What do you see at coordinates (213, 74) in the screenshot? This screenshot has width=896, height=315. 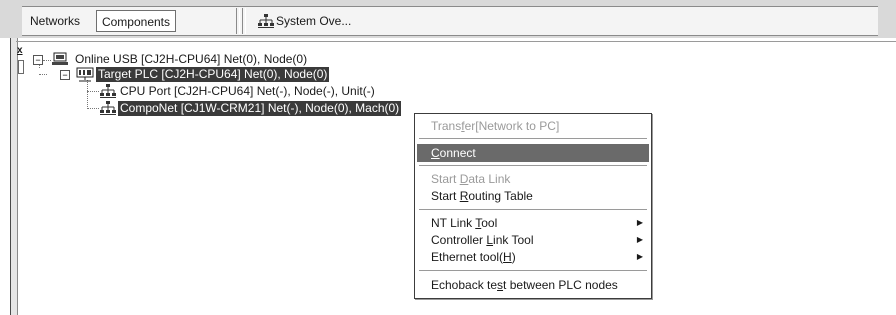 I see `tree-node-target-plc: Target PLC [CJ2H-CPU64] Net(0), Node(0)` at bounding box center [213, 74].